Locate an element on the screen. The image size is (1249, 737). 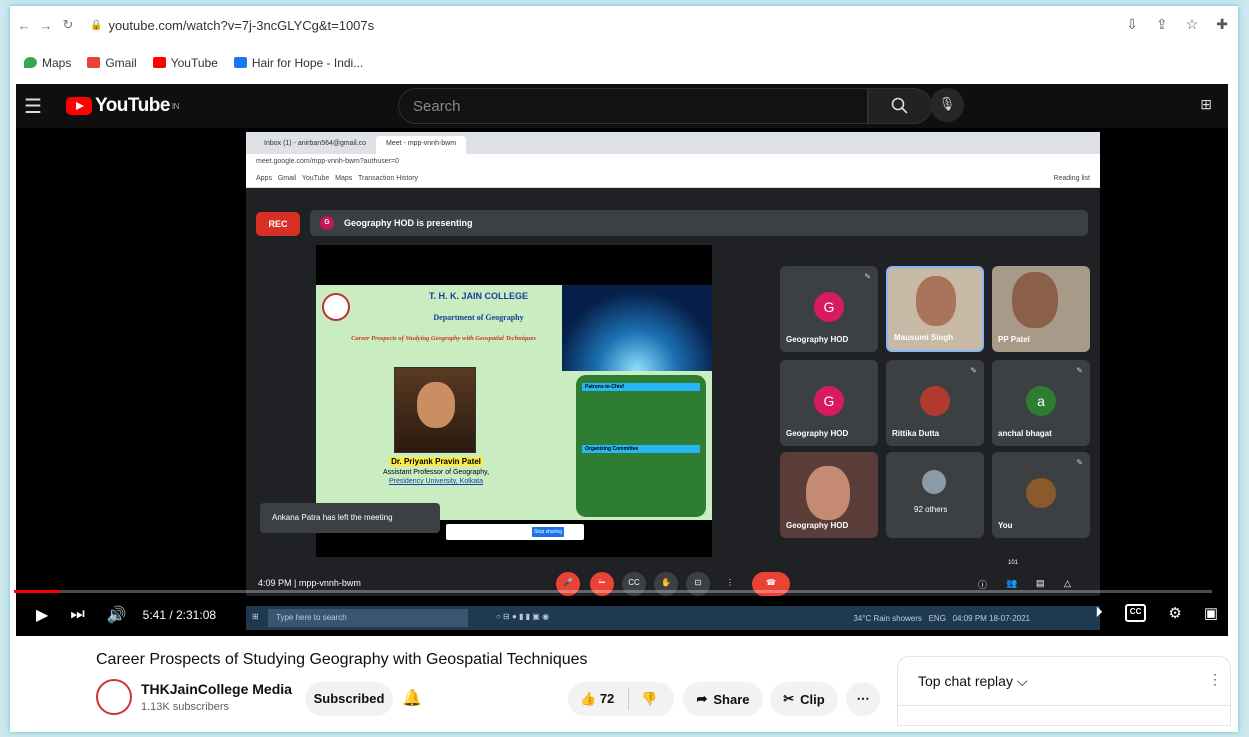
lock-icon: 🔒 is located at coordinates (96, 25).